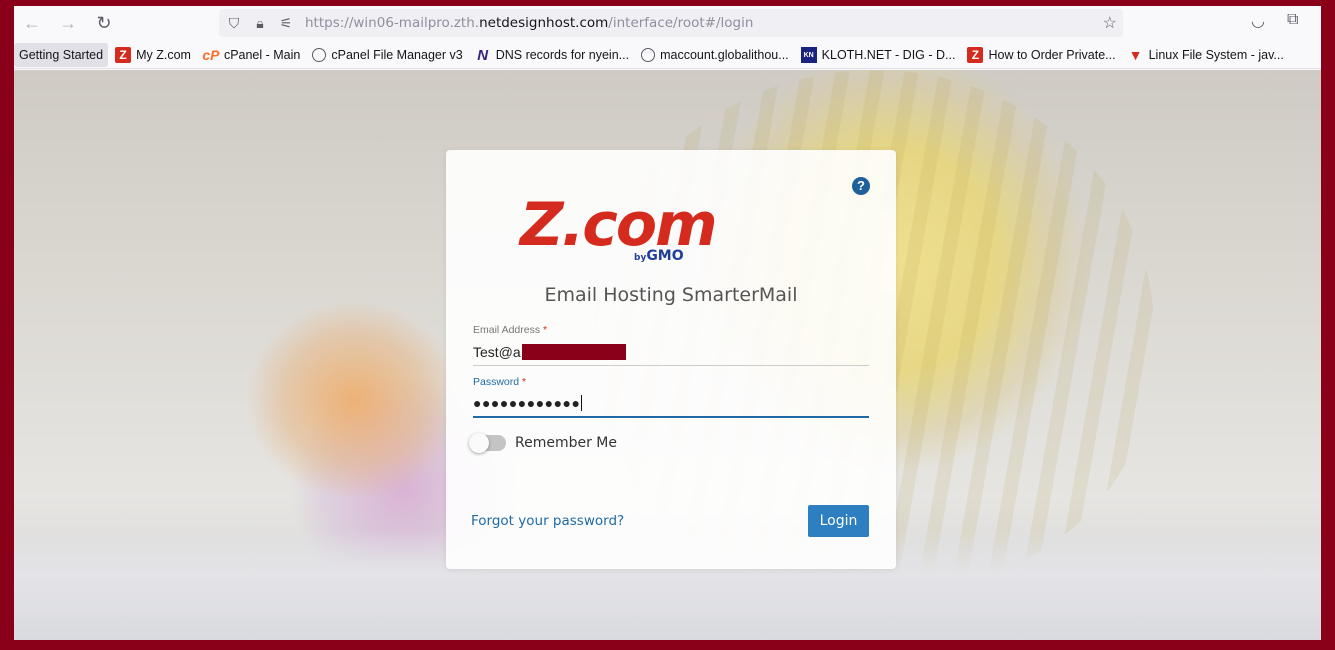 The height and width of the screenshot is (650, 1335). I want to click on remember-me-toggle, so click(487, 443).